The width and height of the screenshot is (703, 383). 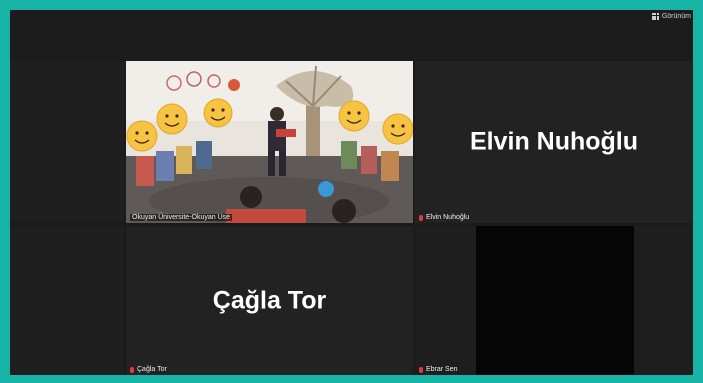 What do you see at coordinates (676, 16) in the screenshot?
I see `view-button-label: Görünüm` at bounding box center [676, 16].